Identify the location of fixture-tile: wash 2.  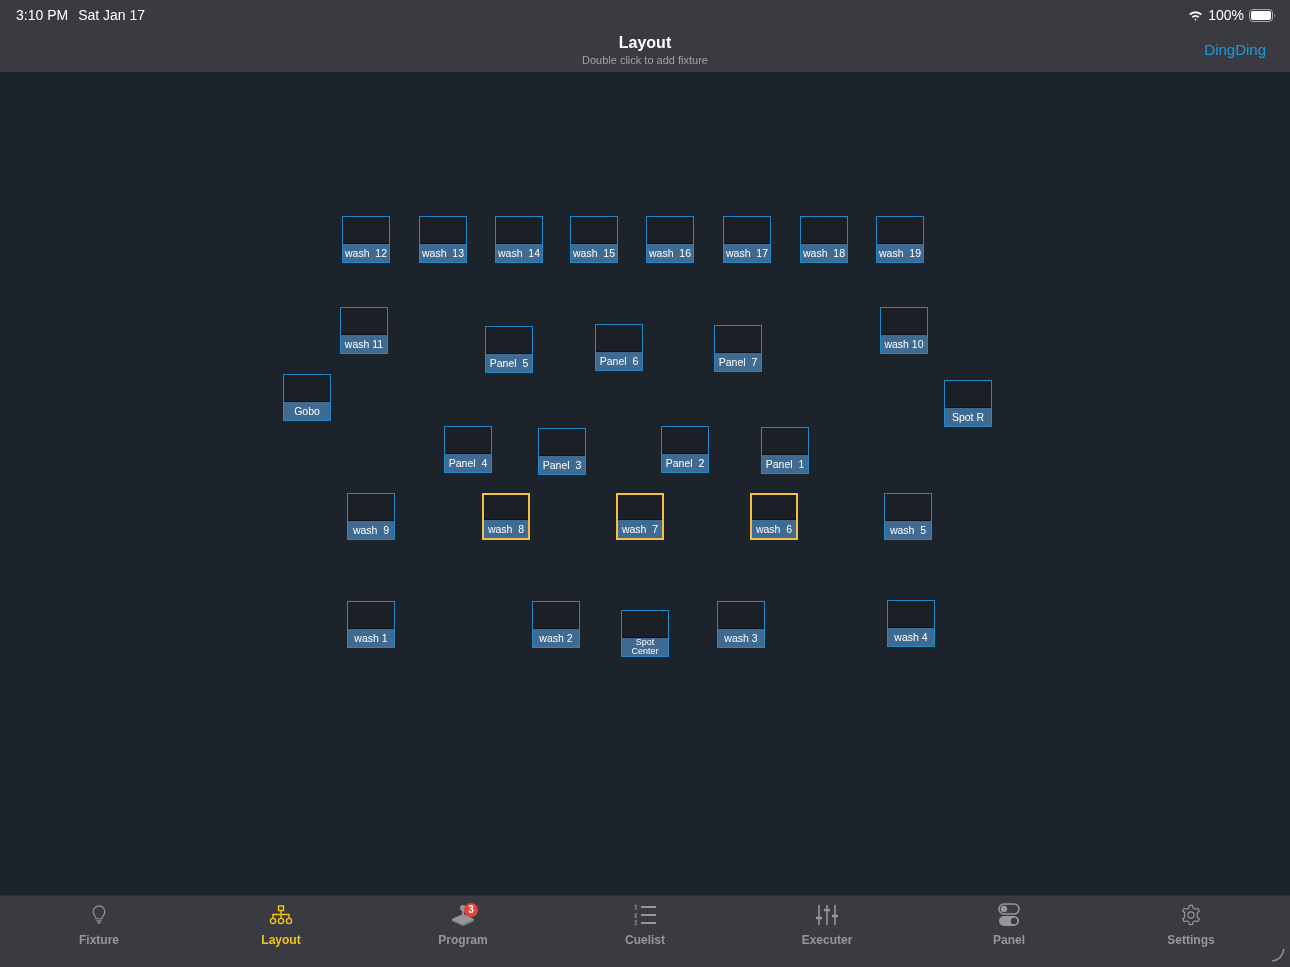
(556, 624).